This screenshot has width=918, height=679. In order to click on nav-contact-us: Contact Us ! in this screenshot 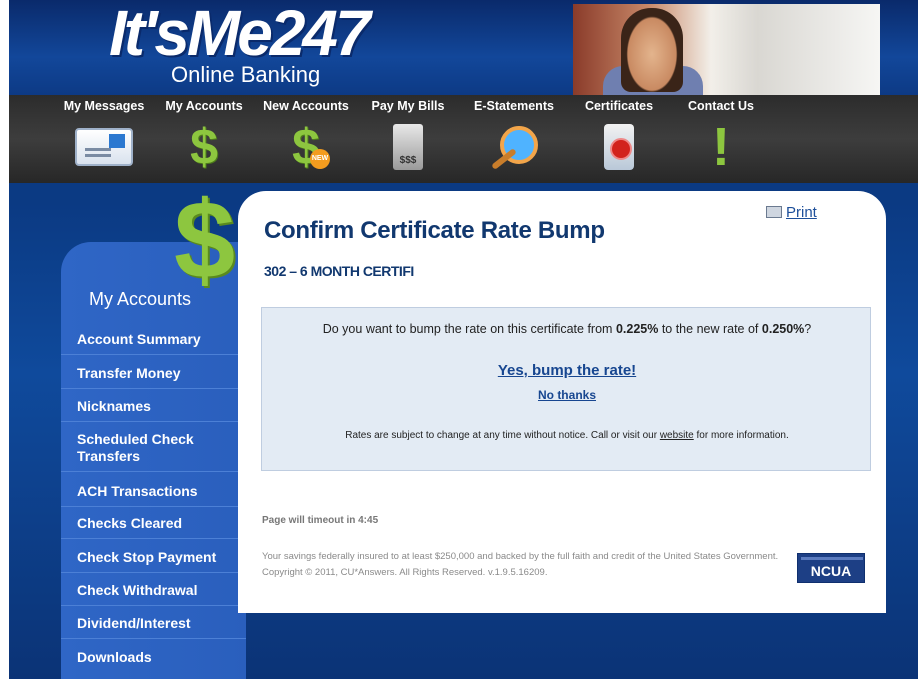, I will do `click(721, 139)`.